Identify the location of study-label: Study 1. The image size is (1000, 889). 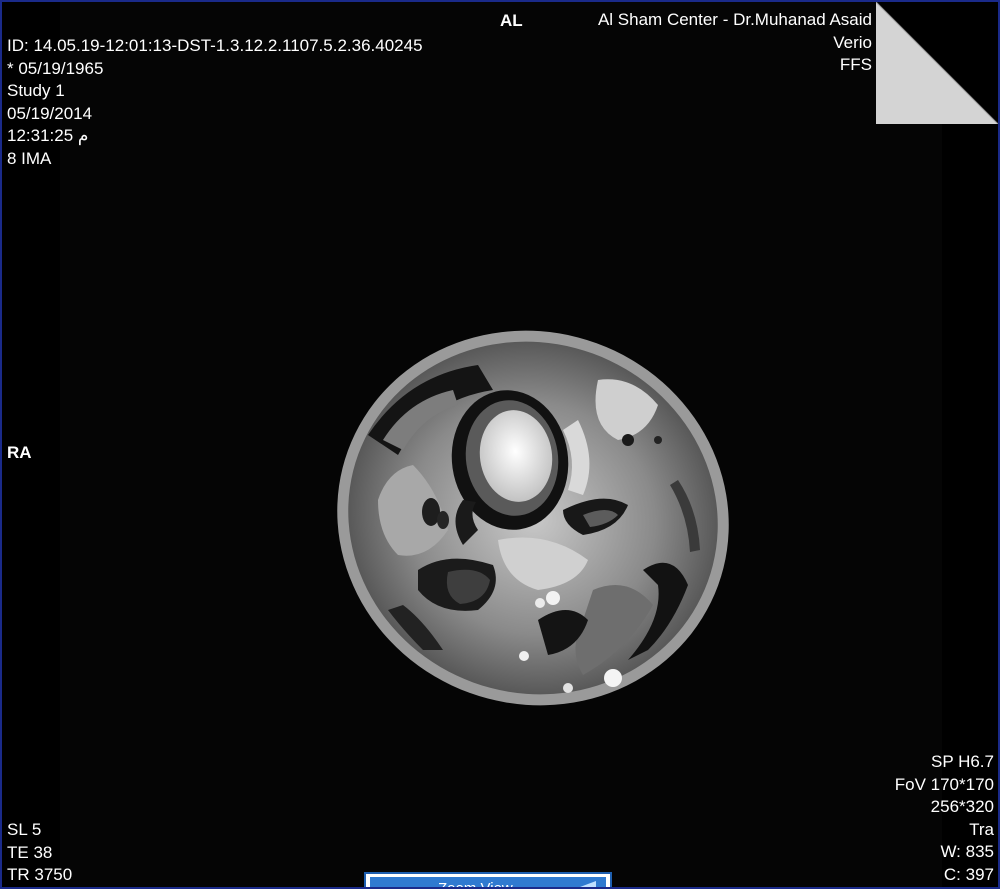
(36, 90).